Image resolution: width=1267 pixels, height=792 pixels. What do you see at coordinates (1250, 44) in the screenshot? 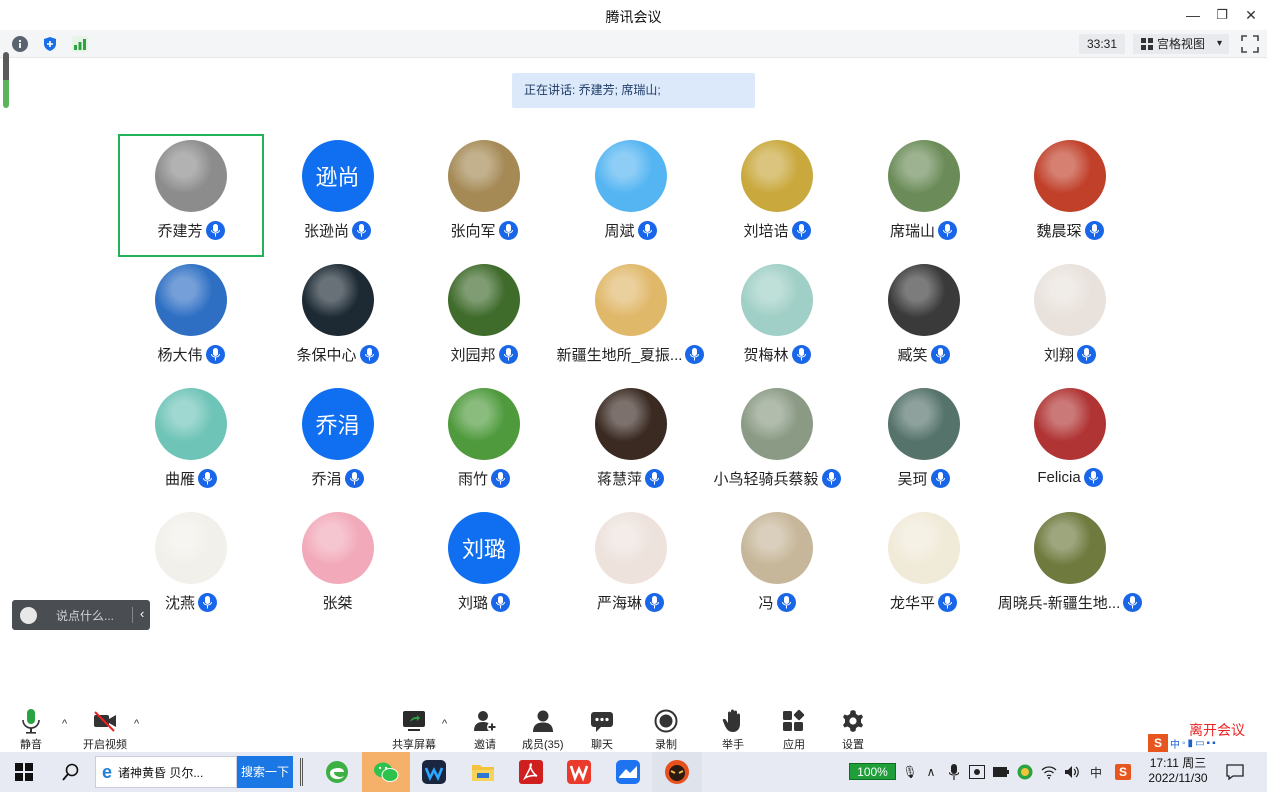
I see `fullscreen-icon` at bounding box center [1250, 44].